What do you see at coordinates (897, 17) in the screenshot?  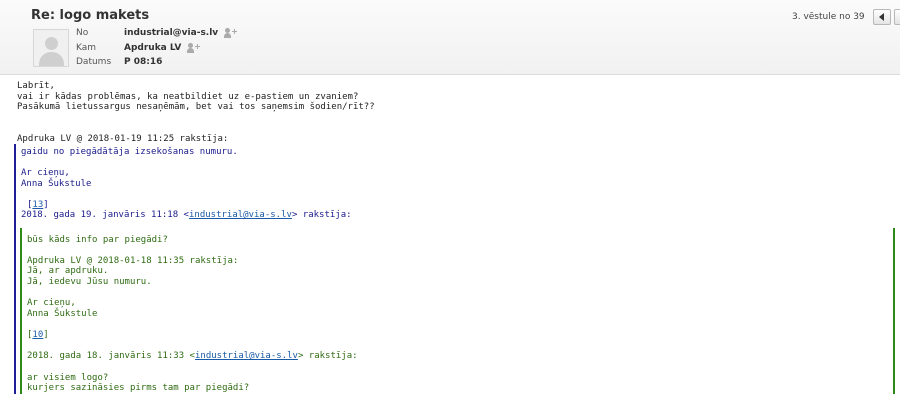 I see `next-message-button` at bounding box center [897, 17].